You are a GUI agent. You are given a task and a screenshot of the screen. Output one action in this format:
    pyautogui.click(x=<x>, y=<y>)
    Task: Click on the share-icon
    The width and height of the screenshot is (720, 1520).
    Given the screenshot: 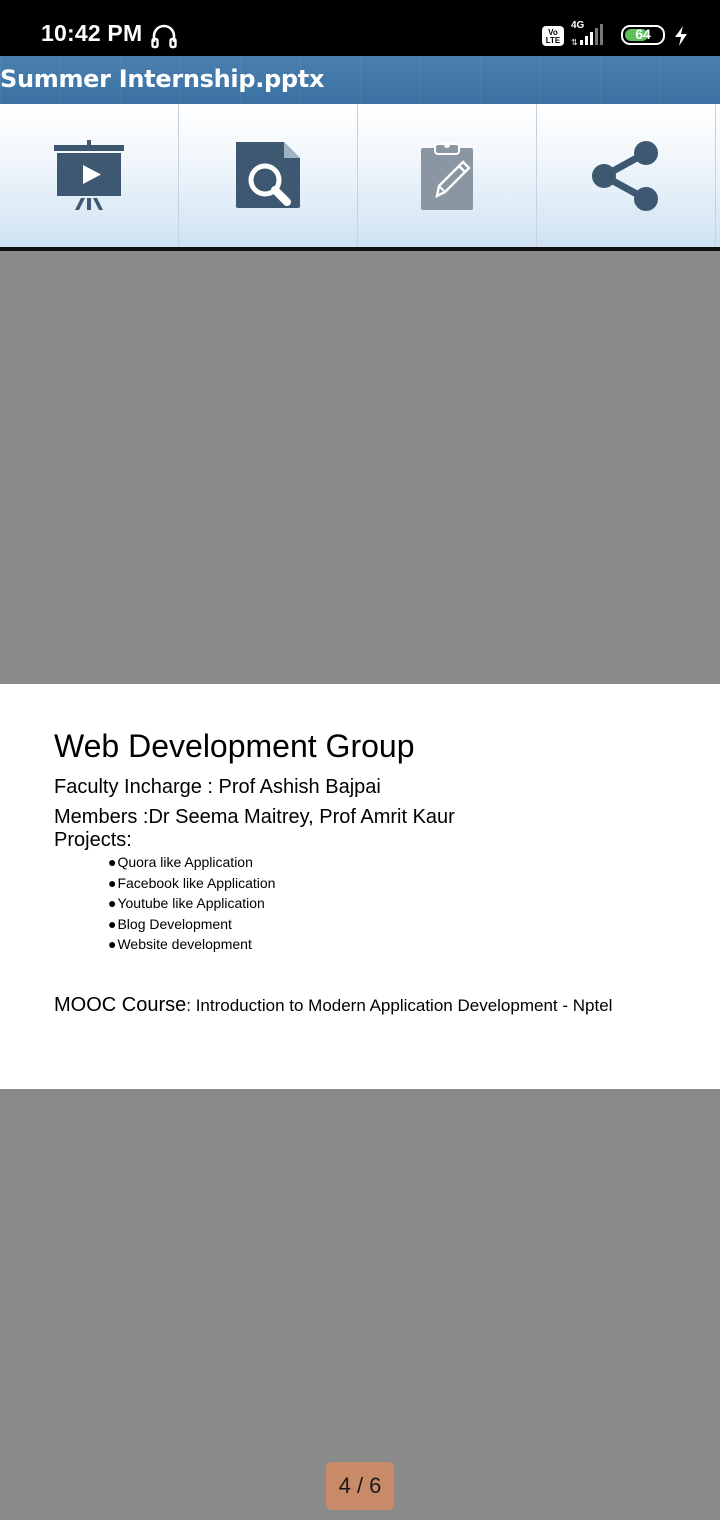 What is the action you would take?
    pyautogui.click(x=625, y=175)
    